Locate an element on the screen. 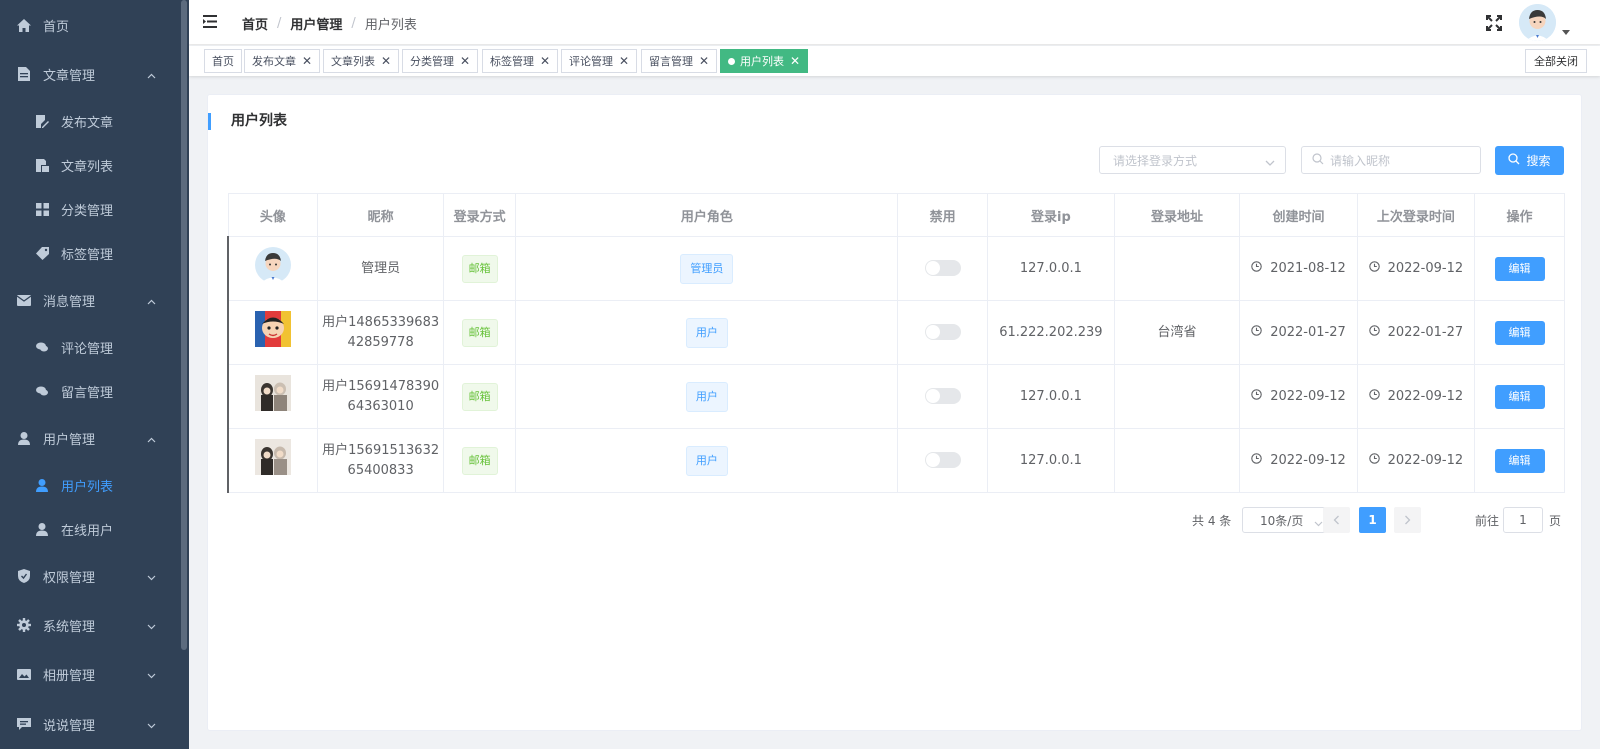 The width and height of the screenshot is (1600, 749). sidebar-item-label: 标签管理 is located at coordinates (87, 255).